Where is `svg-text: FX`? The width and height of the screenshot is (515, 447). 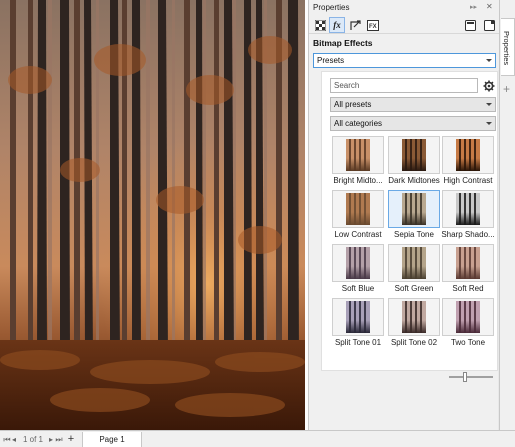 svg-text: FX is located at coordinates (373, 27).